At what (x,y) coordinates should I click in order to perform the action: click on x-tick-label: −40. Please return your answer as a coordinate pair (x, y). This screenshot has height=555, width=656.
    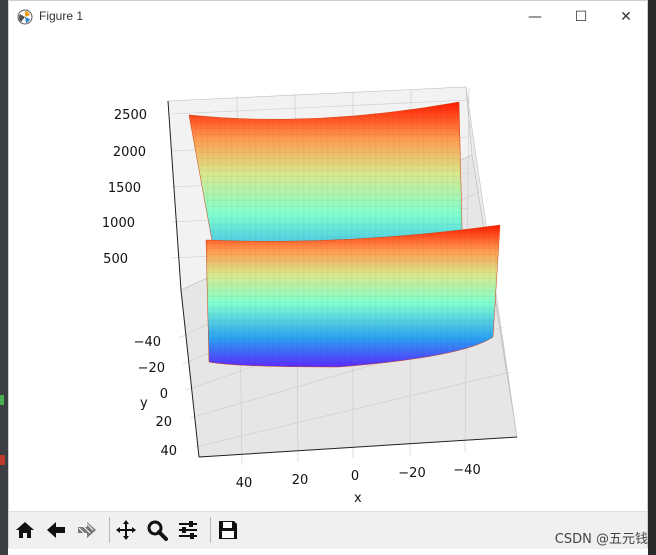
    Looking at the image, I should click on (466, 470).